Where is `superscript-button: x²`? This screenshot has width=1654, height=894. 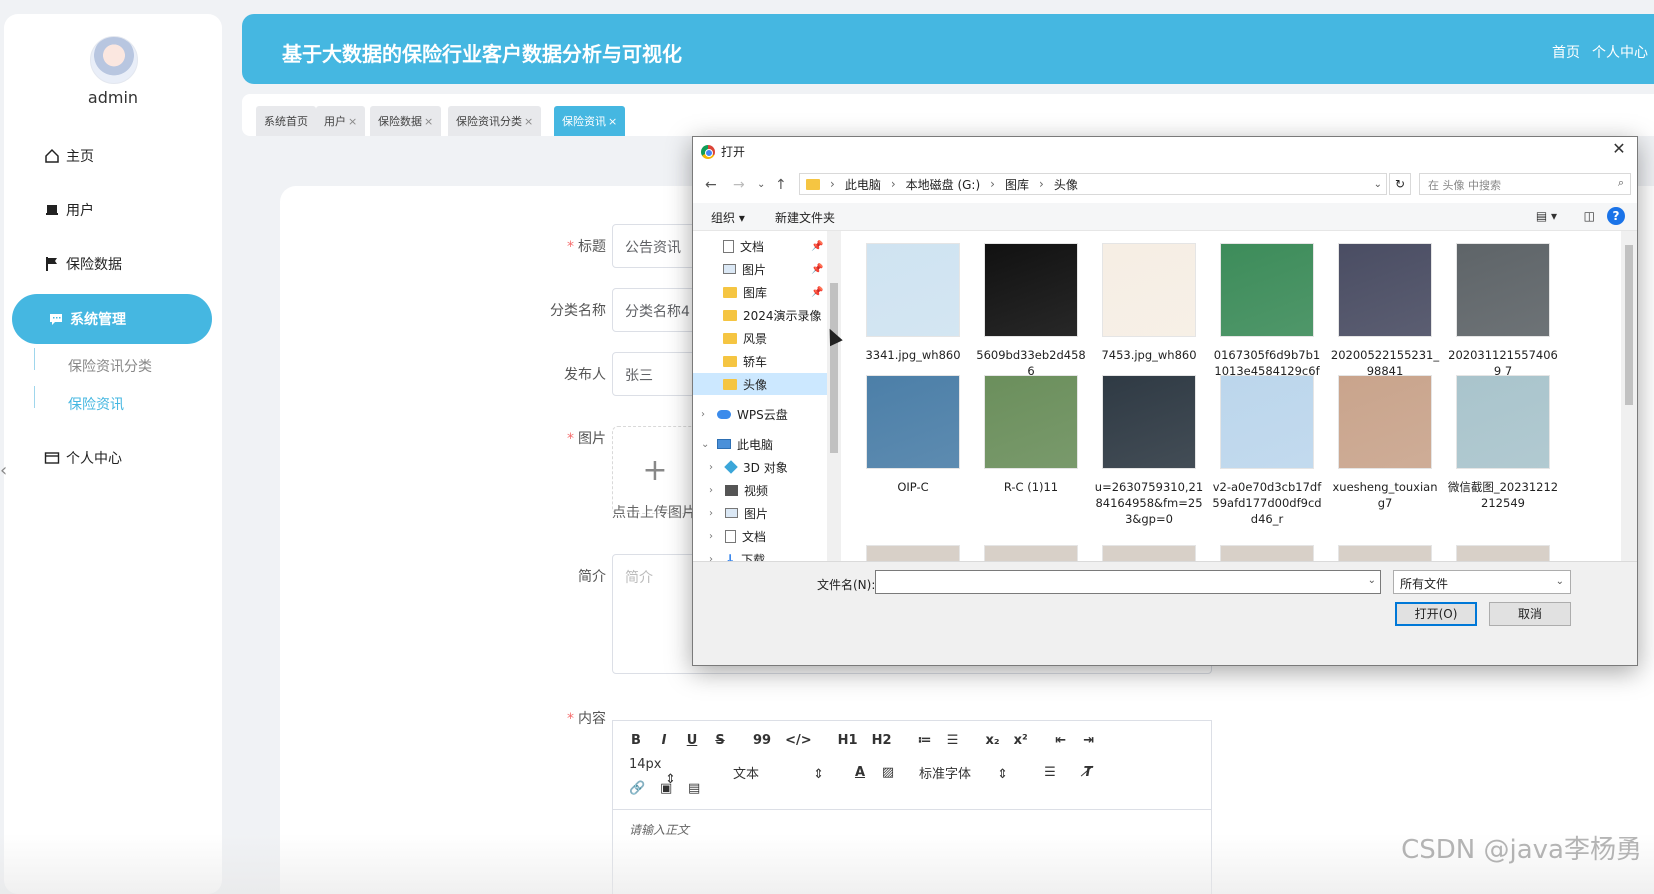 superscript-button: x² is located at coordinates (1021, 740).